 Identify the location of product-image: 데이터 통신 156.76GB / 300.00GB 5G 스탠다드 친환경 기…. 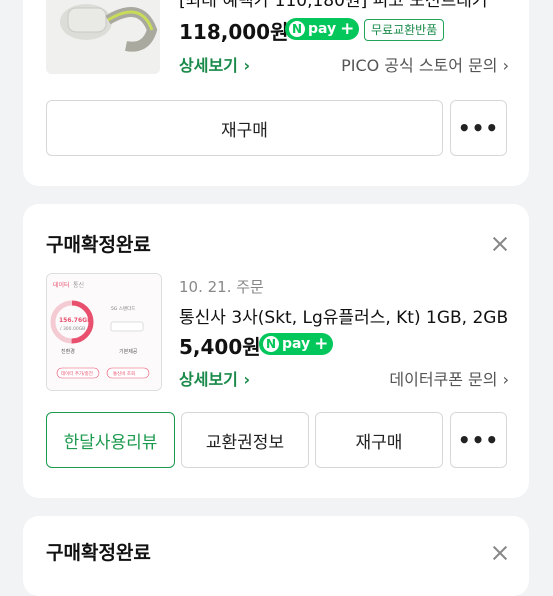
(104, 332).